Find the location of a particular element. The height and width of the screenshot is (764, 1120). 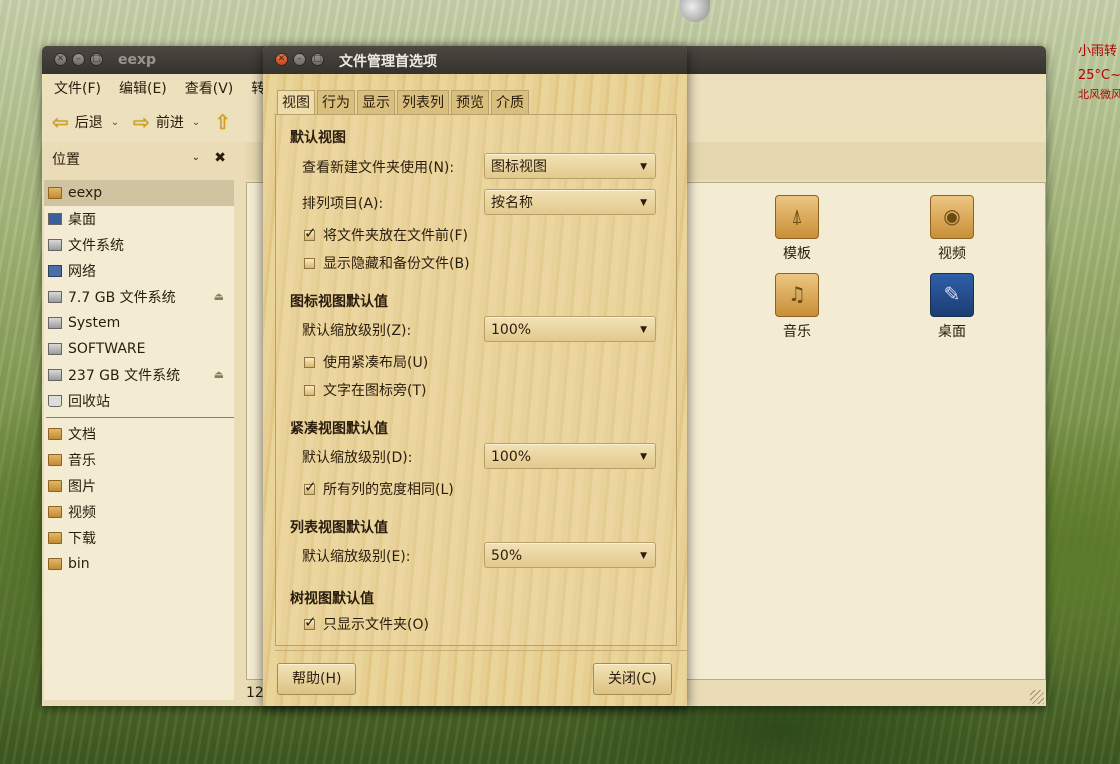

file-item-desktop: ✎ 桌面 is located at coordinates (952, 307).